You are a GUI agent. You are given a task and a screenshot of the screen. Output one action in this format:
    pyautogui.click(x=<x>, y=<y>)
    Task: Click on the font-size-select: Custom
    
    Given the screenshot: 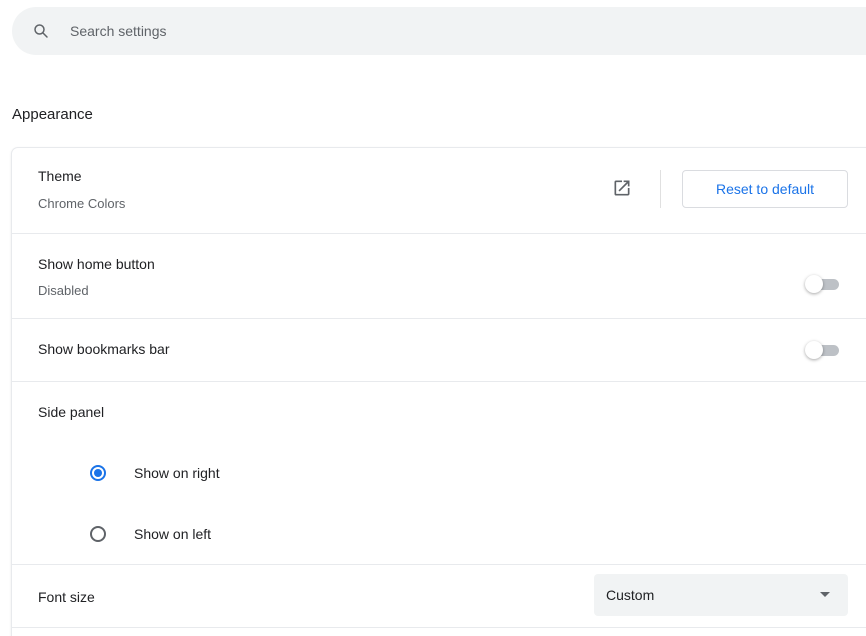 What is the action you would take?
    pyautogui.click(x=721, y=595)
    